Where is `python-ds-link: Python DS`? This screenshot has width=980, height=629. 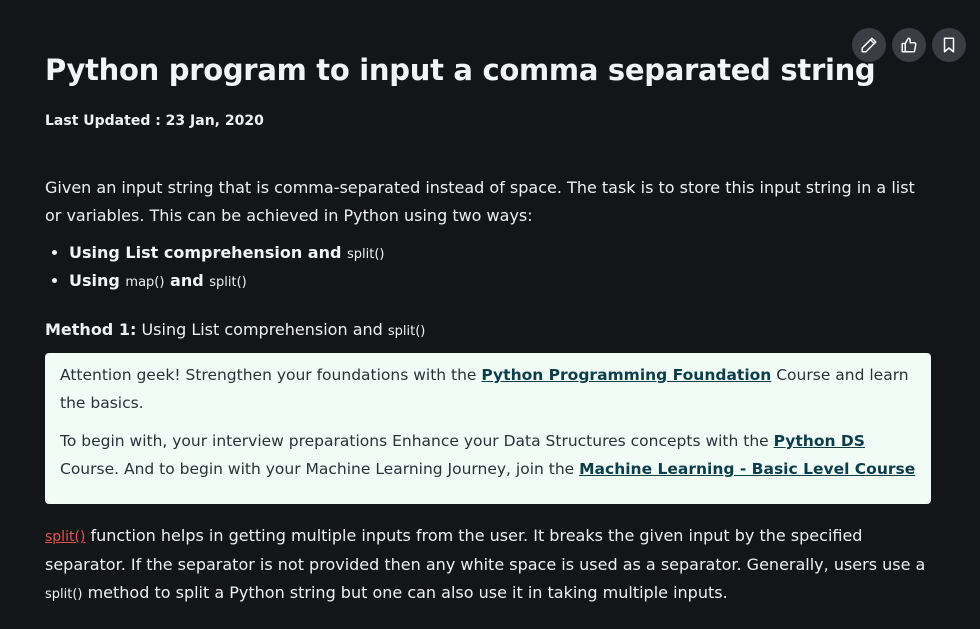
python-ds-link: Python DS is located at coordinates (819, 441).